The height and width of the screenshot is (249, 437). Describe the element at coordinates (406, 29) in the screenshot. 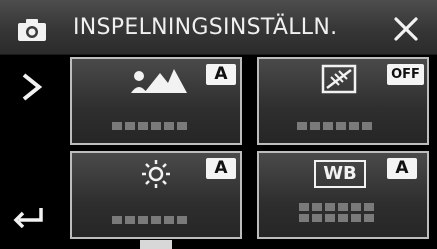

I see `close-icon` at that location.